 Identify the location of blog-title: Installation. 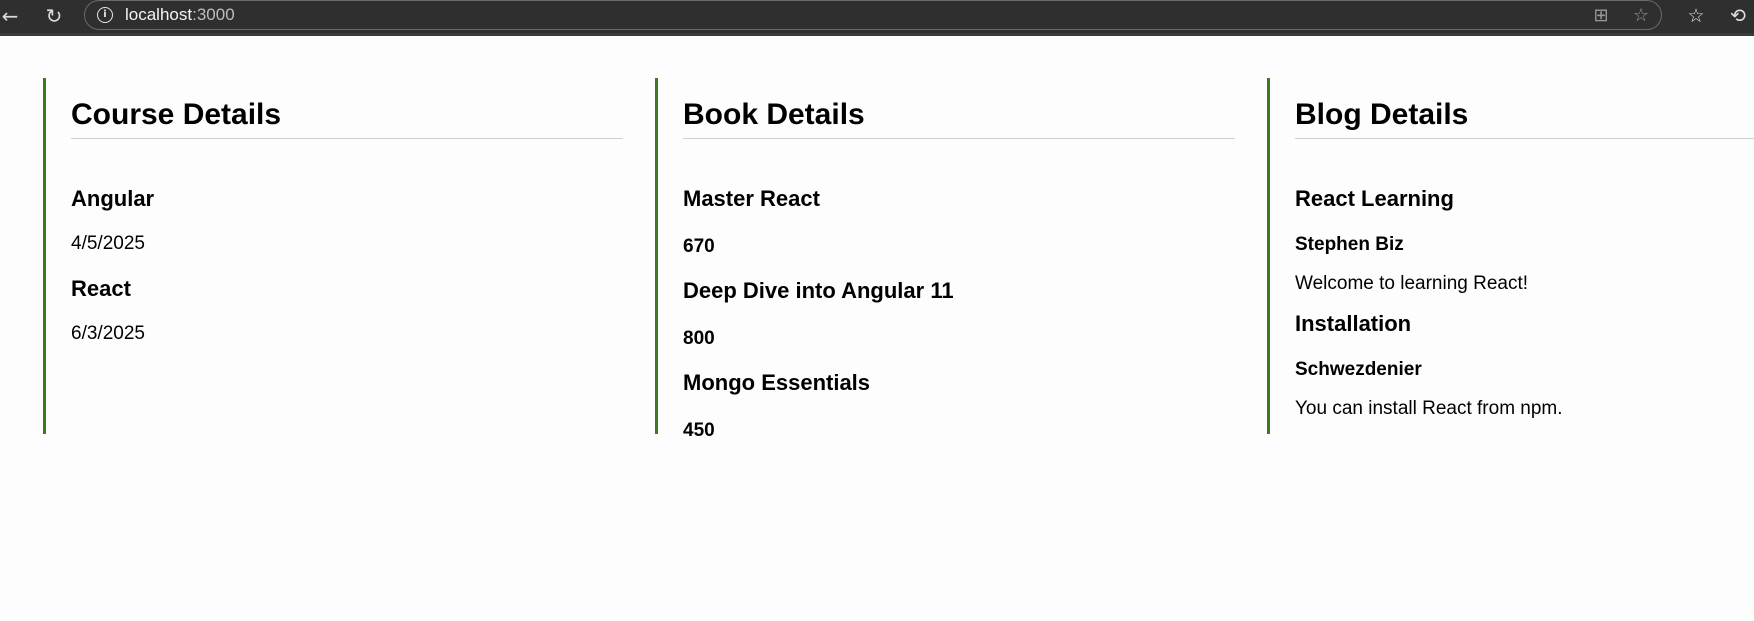
(1353, 323).